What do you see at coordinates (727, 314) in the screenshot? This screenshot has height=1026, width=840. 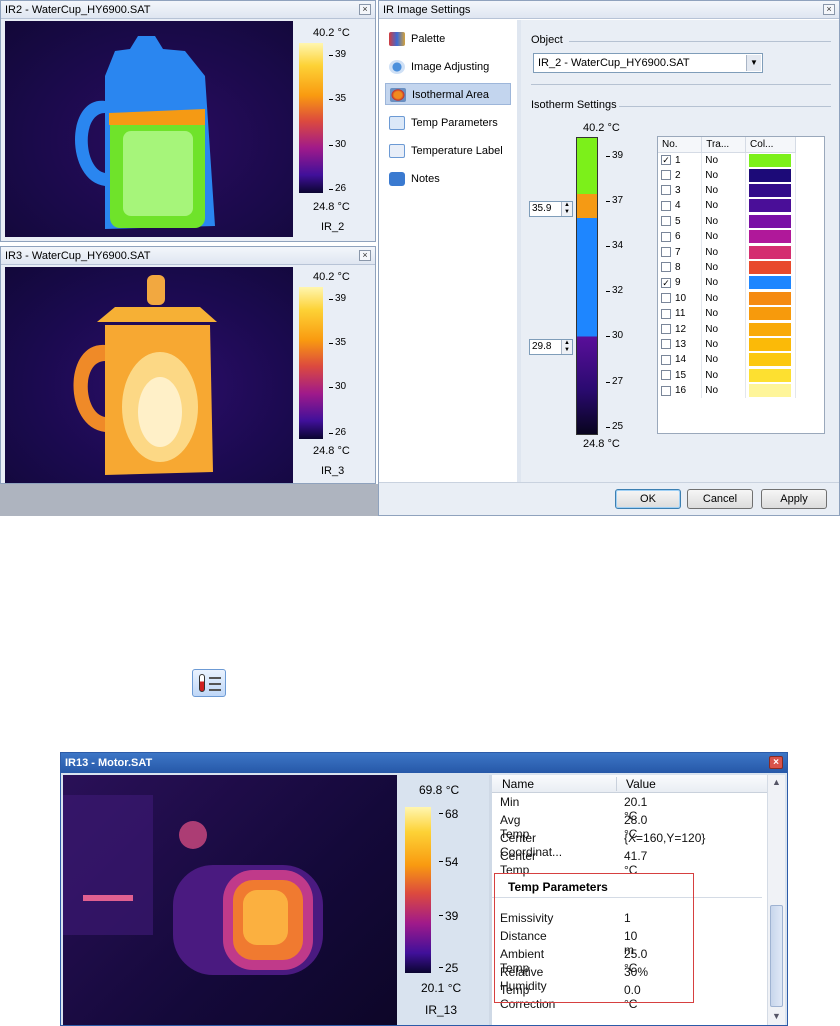 I see `isotherm-row: 11 No` at bounding box center [727, 314].